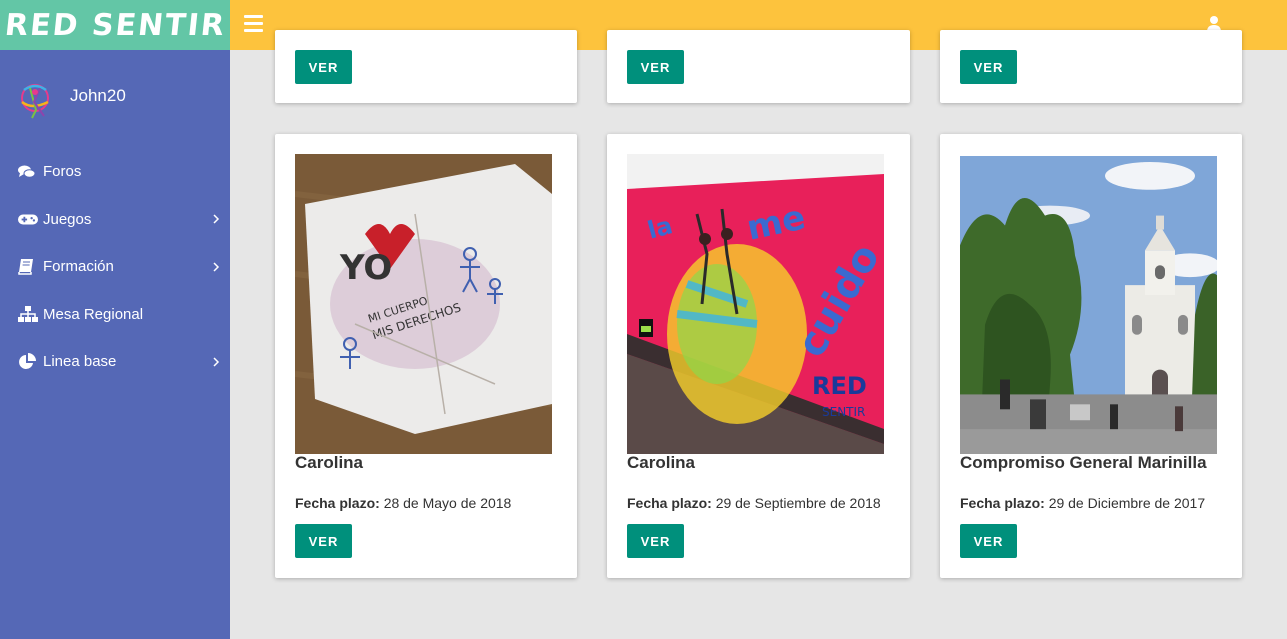 The height and width of the screenshot is (639, 1287). I want to click on date-value: 28 de Mayo de 2018, so click(447, 503).